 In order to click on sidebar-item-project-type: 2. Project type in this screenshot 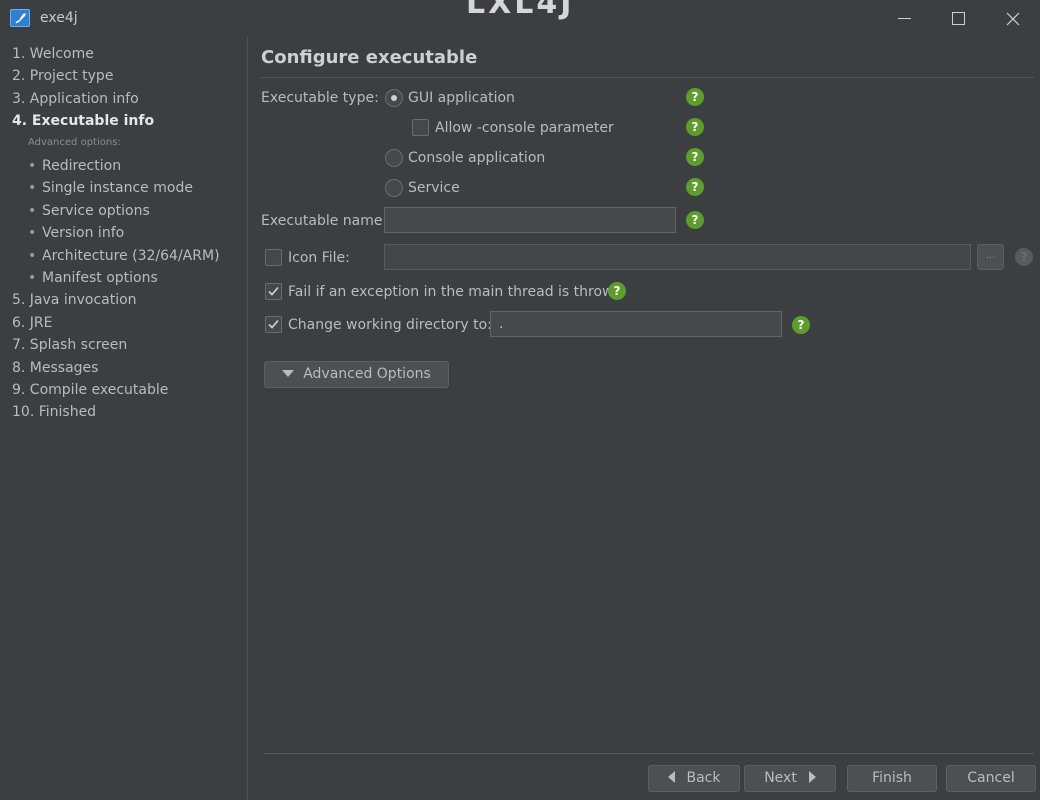, I will do `click(62, 76)`.